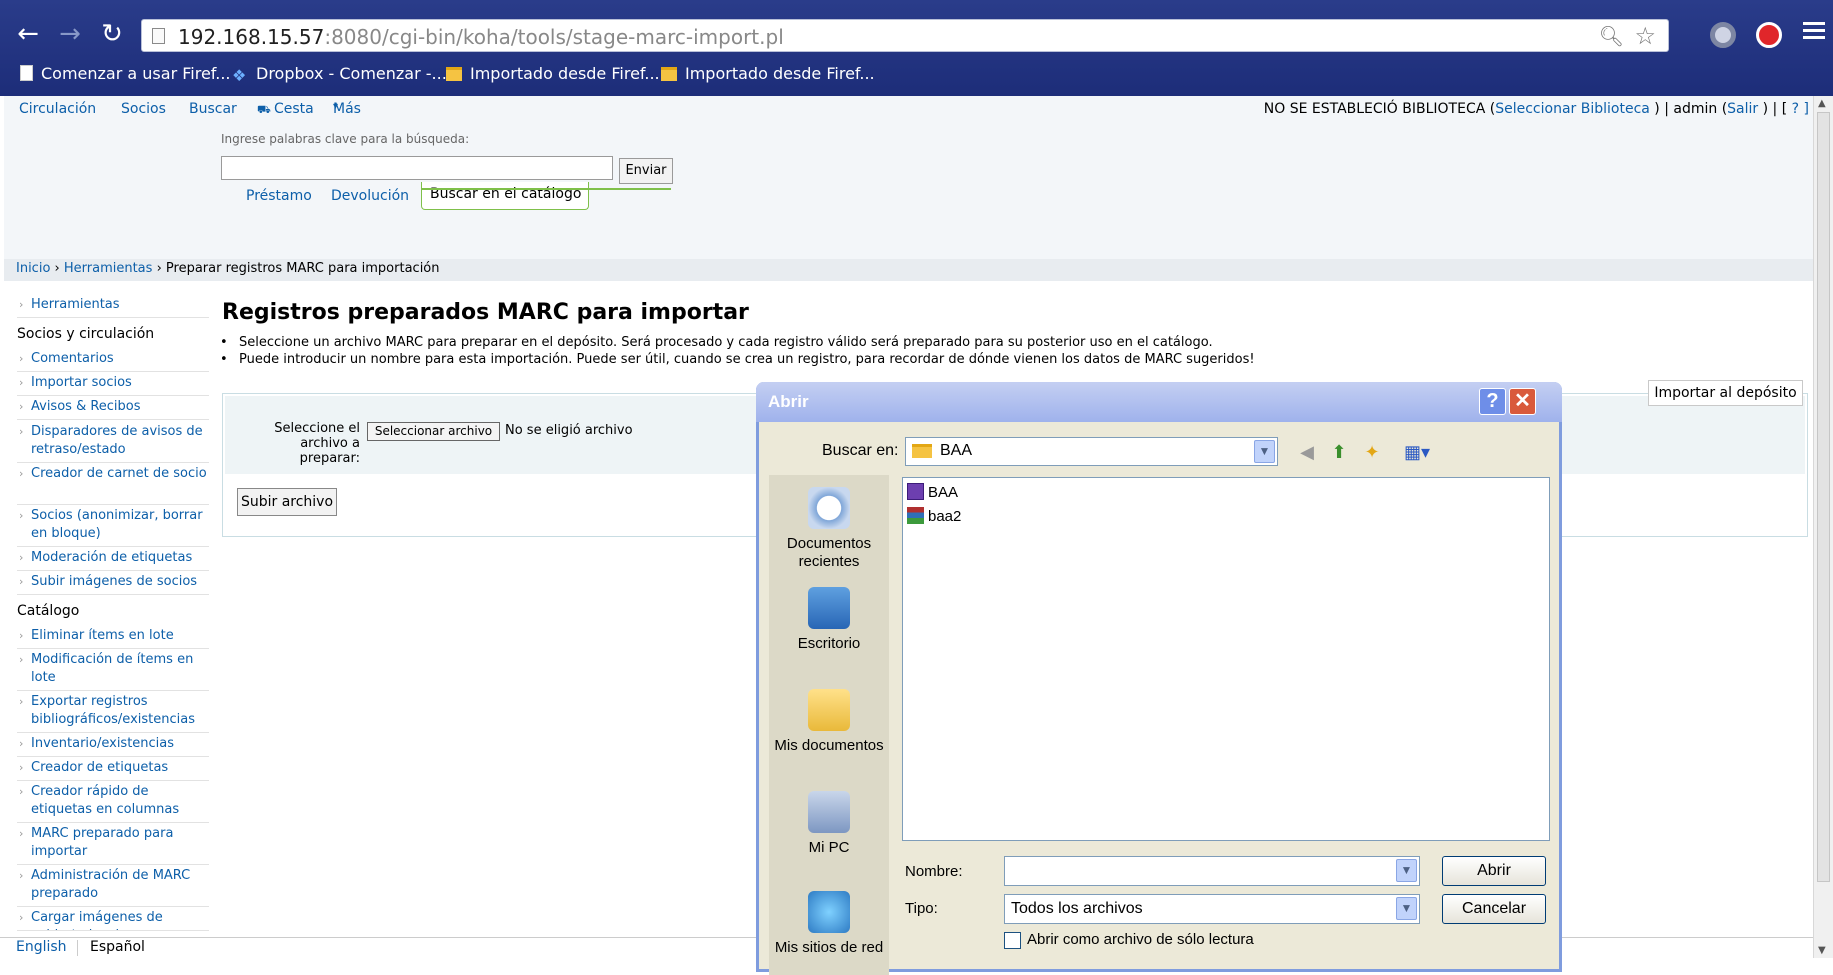 The height and width of the screenshot is (975, 1833). I want to click on sidebar-item-anonimizar: Socios (anonimizar, borrar en bloque), so click(113, 527).